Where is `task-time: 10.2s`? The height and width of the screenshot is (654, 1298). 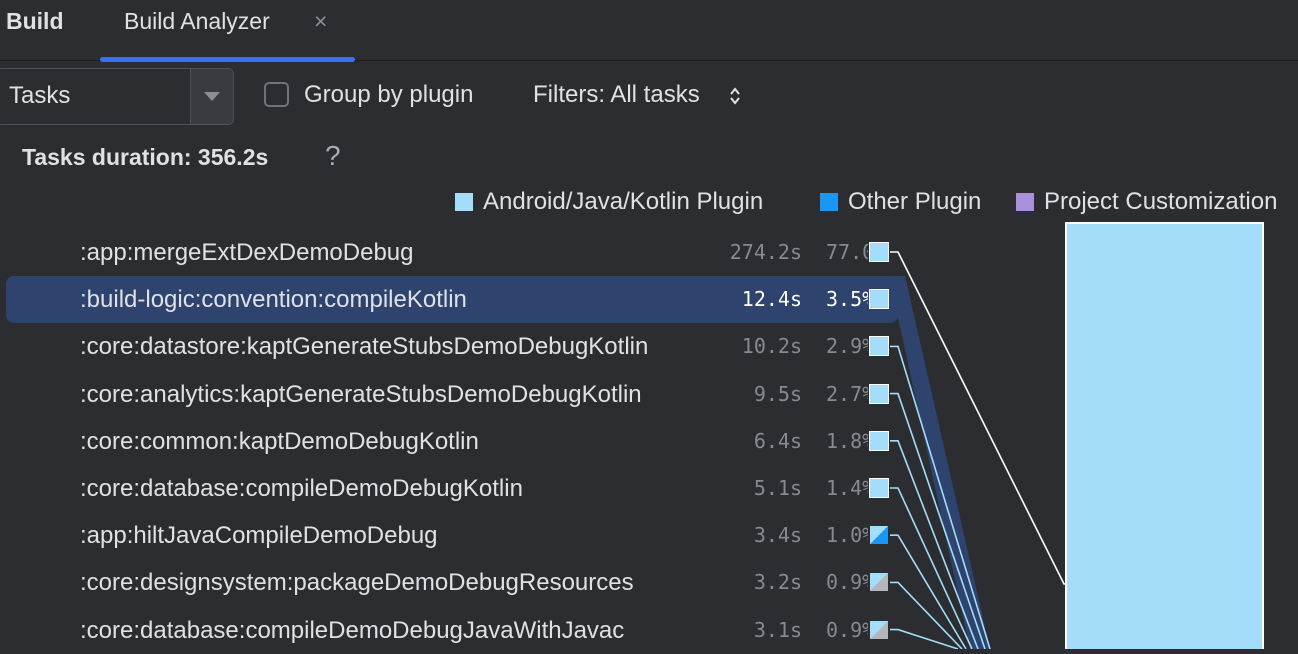
task-time: 10.2s is located at coordinates (771, 346).